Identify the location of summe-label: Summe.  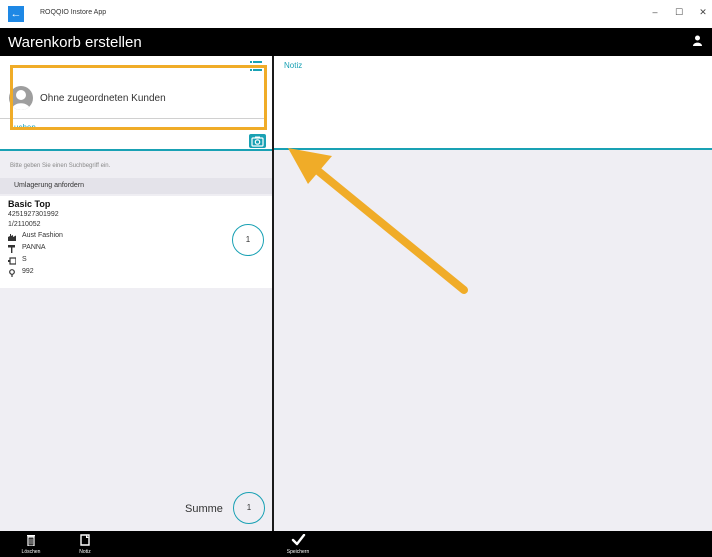
(204, 509).